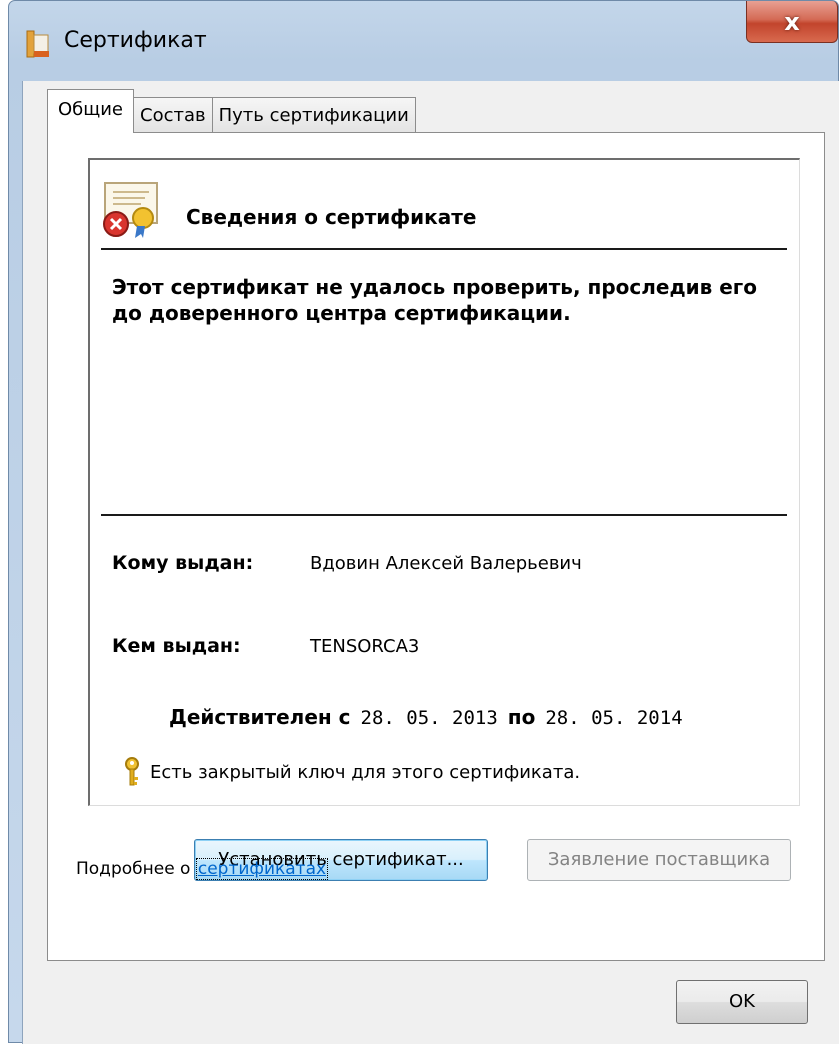 The image size is (839, 1044). Describe the element at coordinates (37, 44) in the screenshot. I see `certificate-app-icon` at that location.